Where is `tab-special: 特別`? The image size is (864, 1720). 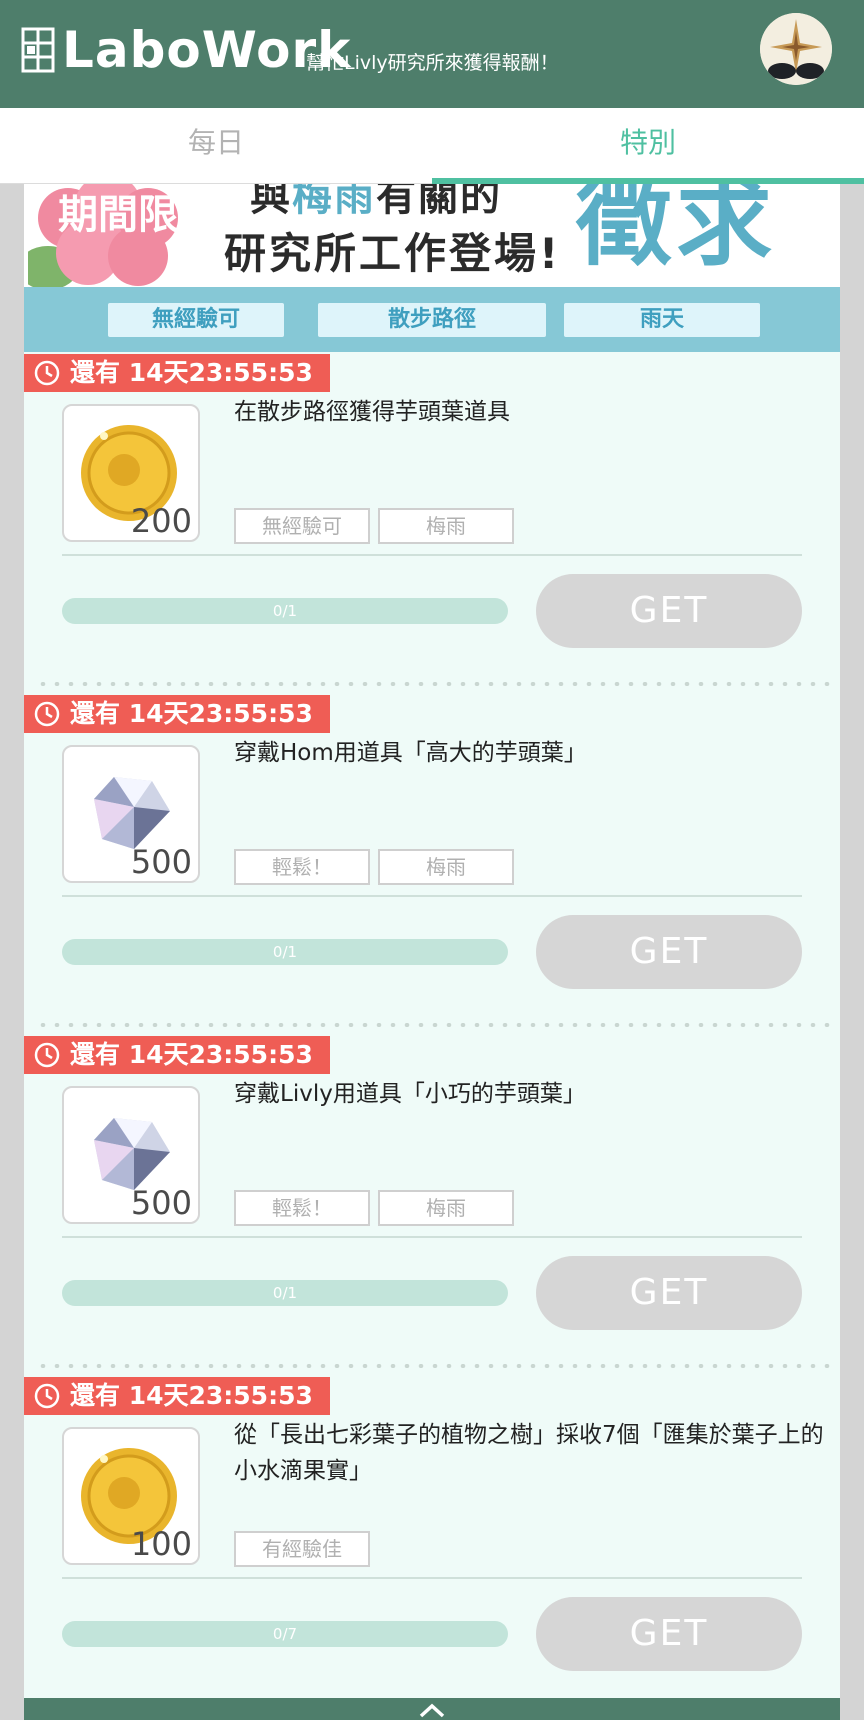
tab-special: 特別 is located at coordinates (648, 146).